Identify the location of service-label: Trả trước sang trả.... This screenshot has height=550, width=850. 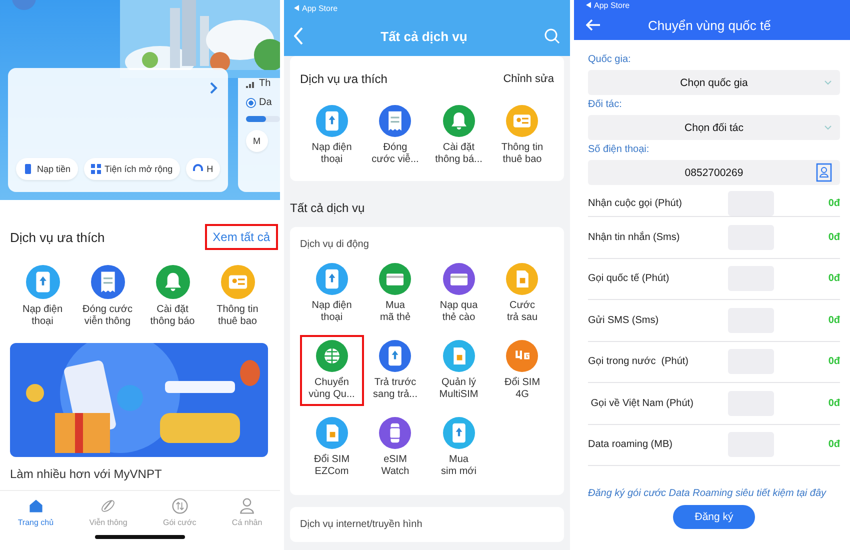
(395, 389).